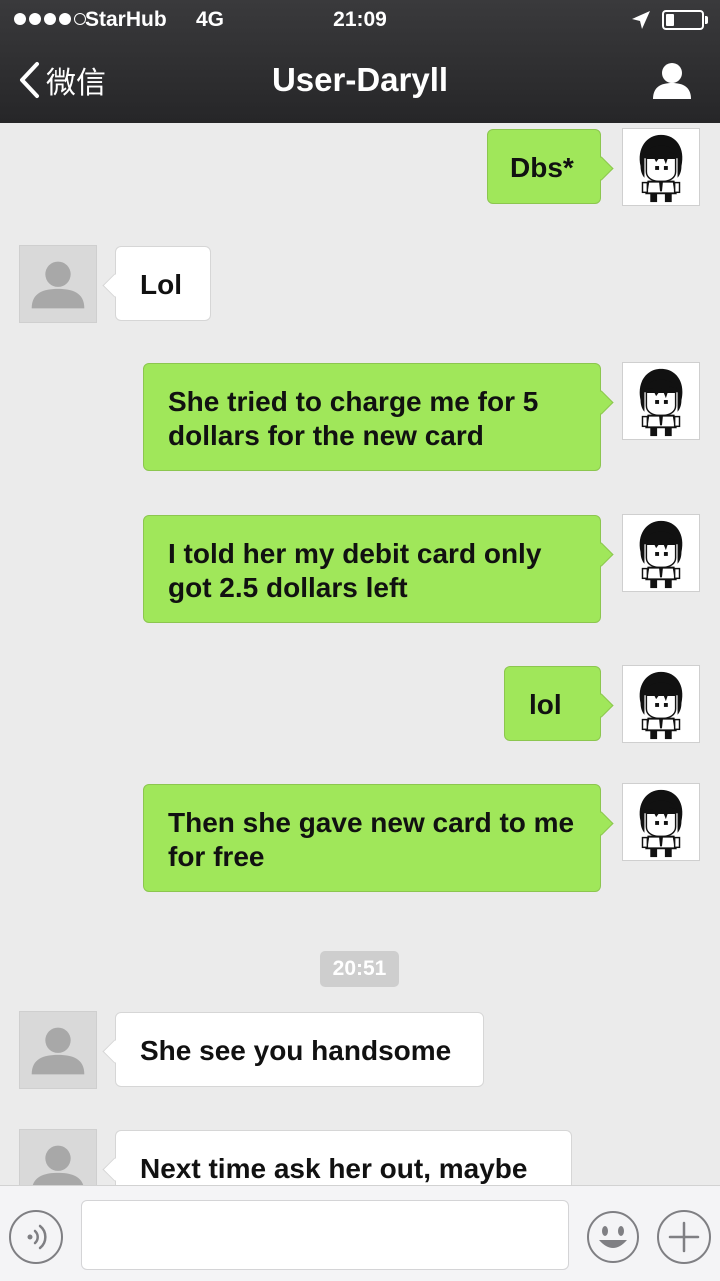 Image resolution: width=720 pixels, height=1281 pixels. I want to click on time-divider: 20:51, so click(359, 969).